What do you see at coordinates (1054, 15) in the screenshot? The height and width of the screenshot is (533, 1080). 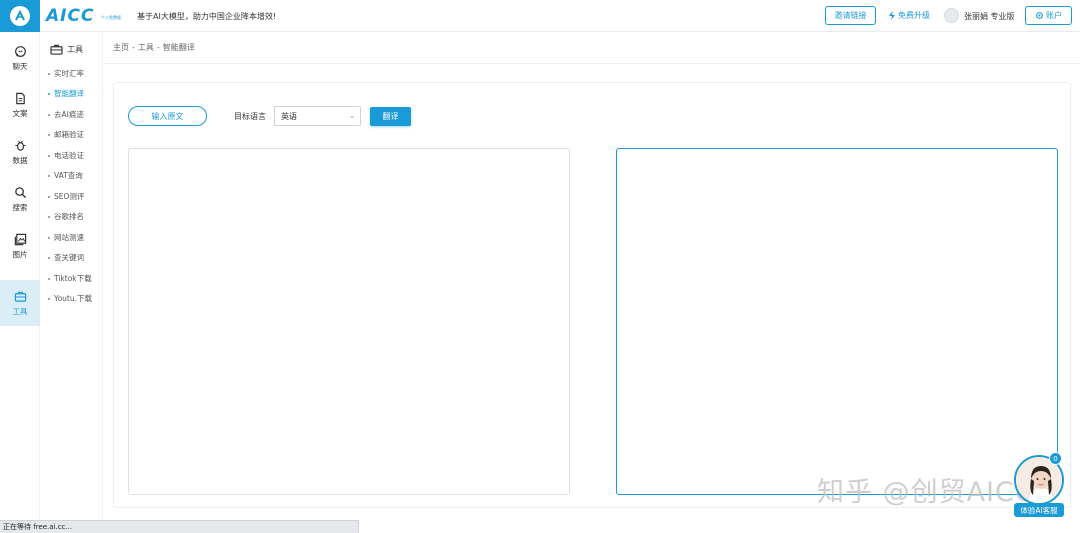 I see `account-label: 账户` at bounding box center [1054, 15].